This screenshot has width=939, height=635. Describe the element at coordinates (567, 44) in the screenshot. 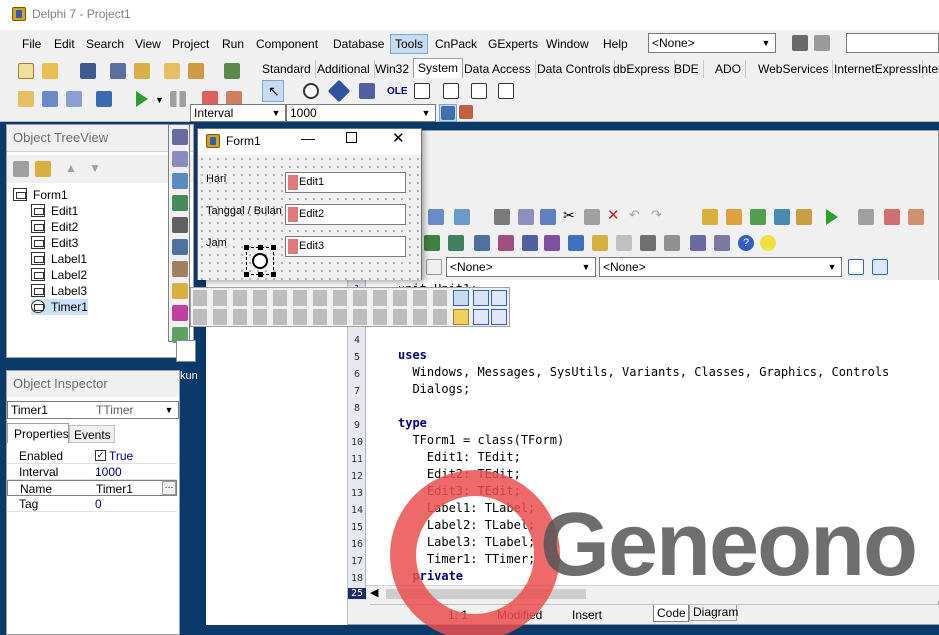

I see `menu-window: Window` at that location.